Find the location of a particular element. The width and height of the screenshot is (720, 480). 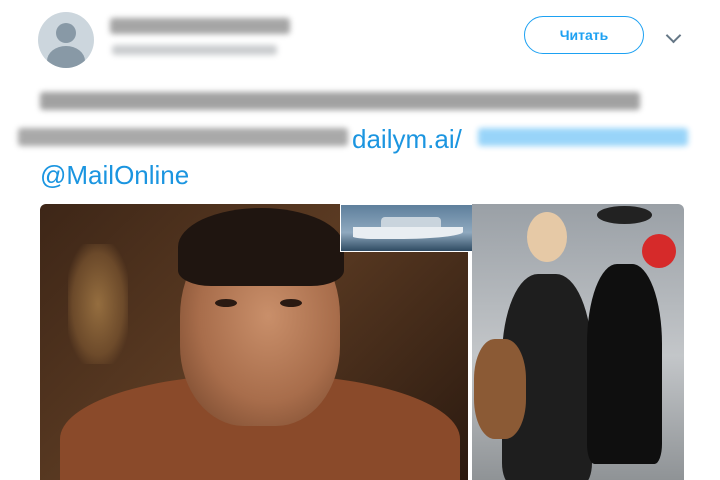

default-avatar-icon is located at coordinates (66, 33).